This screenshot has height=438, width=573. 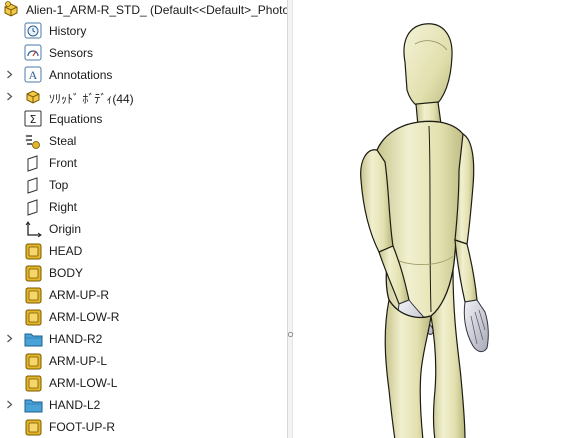 I want to click on tree-item-44: ｿﾘｯﾄﾞ ﾎﾞﾃﾞｨ(44), so click(x=144, y=97).